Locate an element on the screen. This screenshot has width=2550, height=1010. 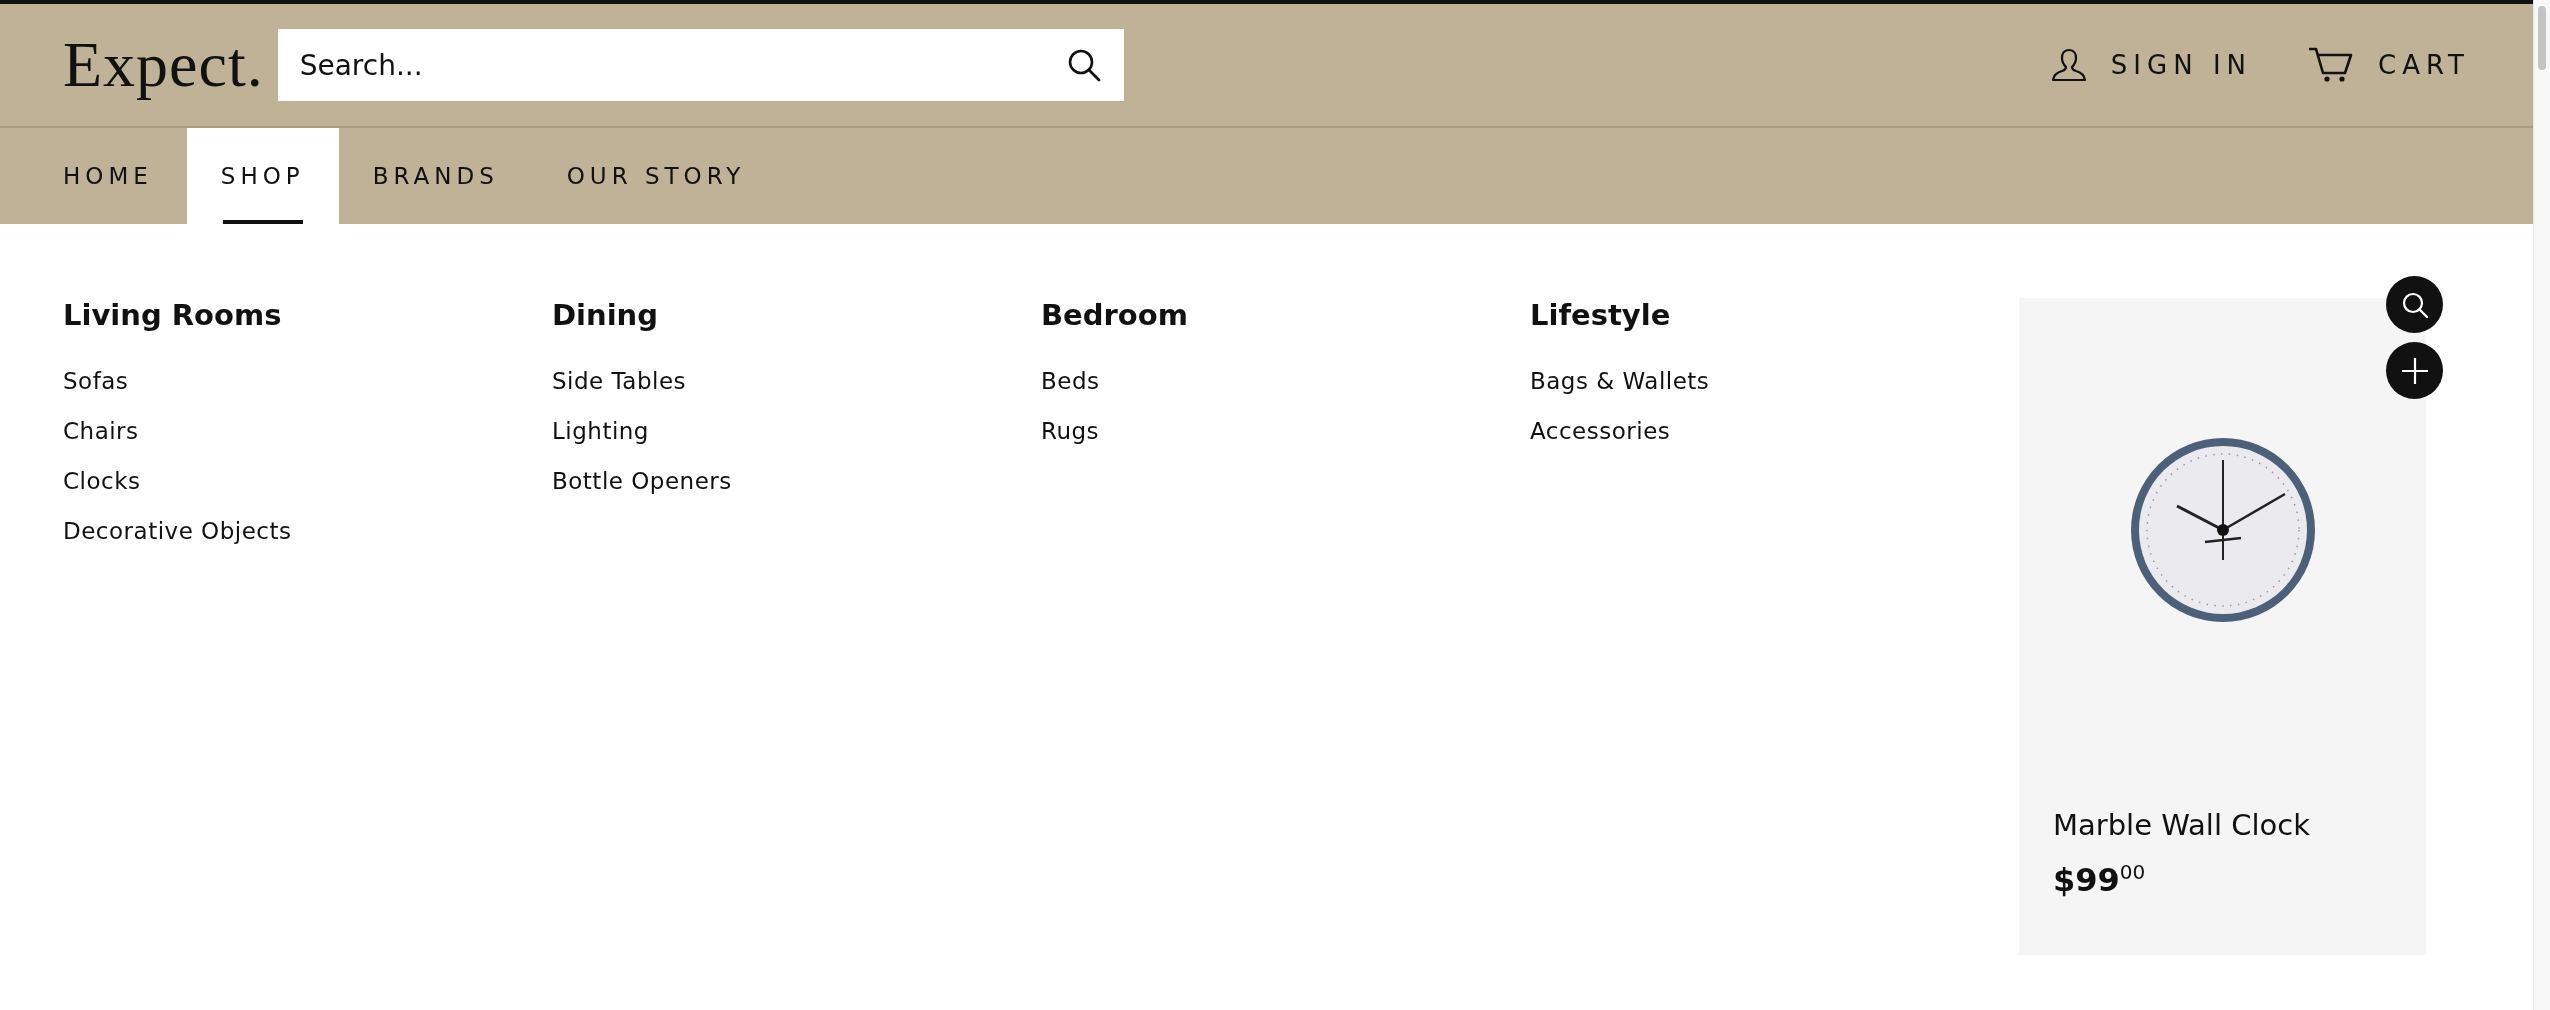
category-link: Lighting is located at coordinates (796, 443).